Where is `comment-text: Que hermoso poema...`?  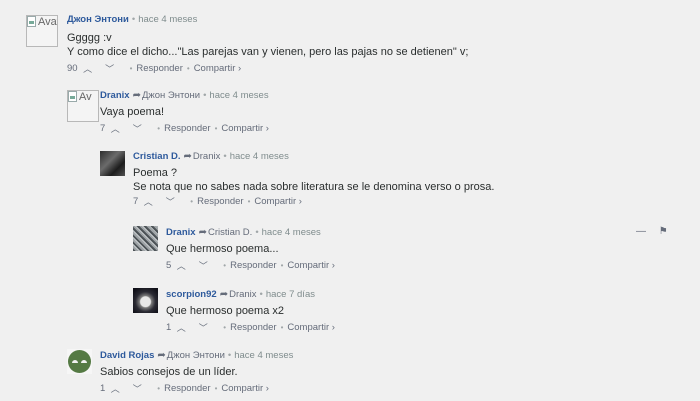
comment-text: Que hermoso poema... is located at coordinates (250, 249).